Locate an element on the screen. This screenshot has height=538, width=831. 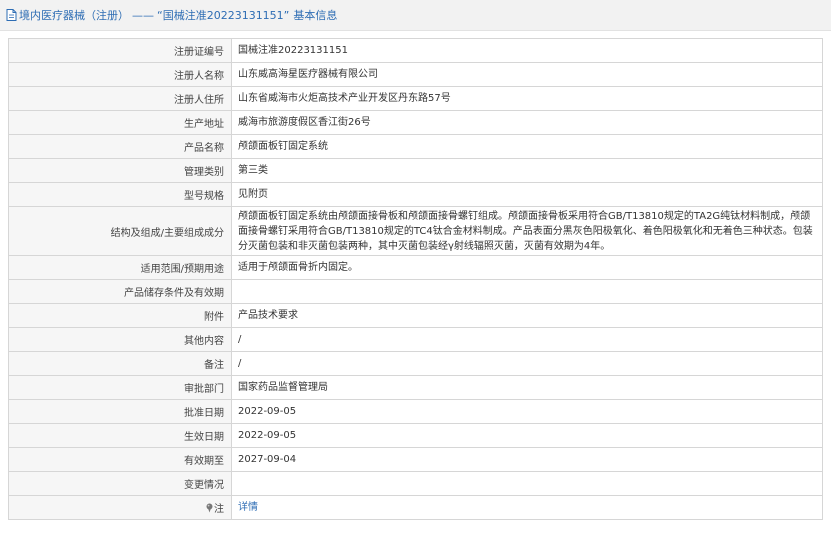
header-record-title: “国械注准20223131151” is located at coordinates (223, 15).